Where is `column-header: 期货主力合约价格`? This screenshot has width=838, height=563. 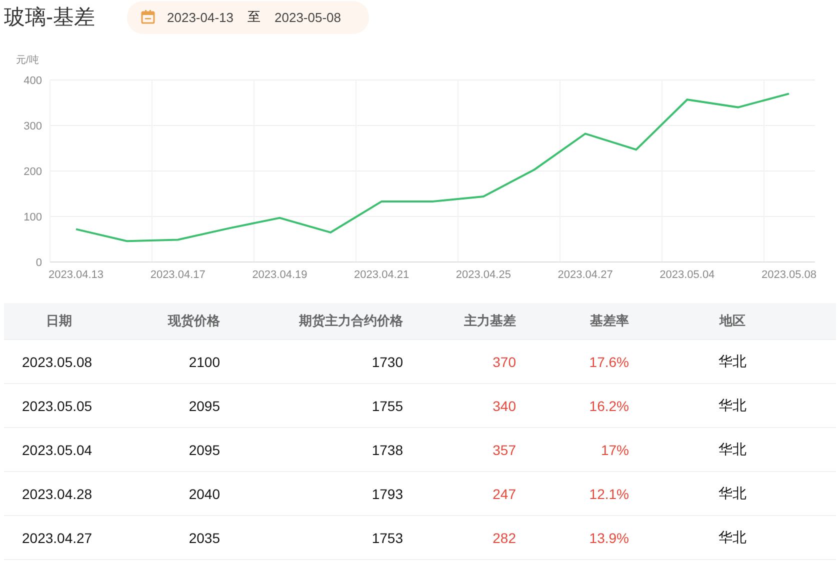 column-header: 期货主力合约价格 is located at coordinates (350, 321).